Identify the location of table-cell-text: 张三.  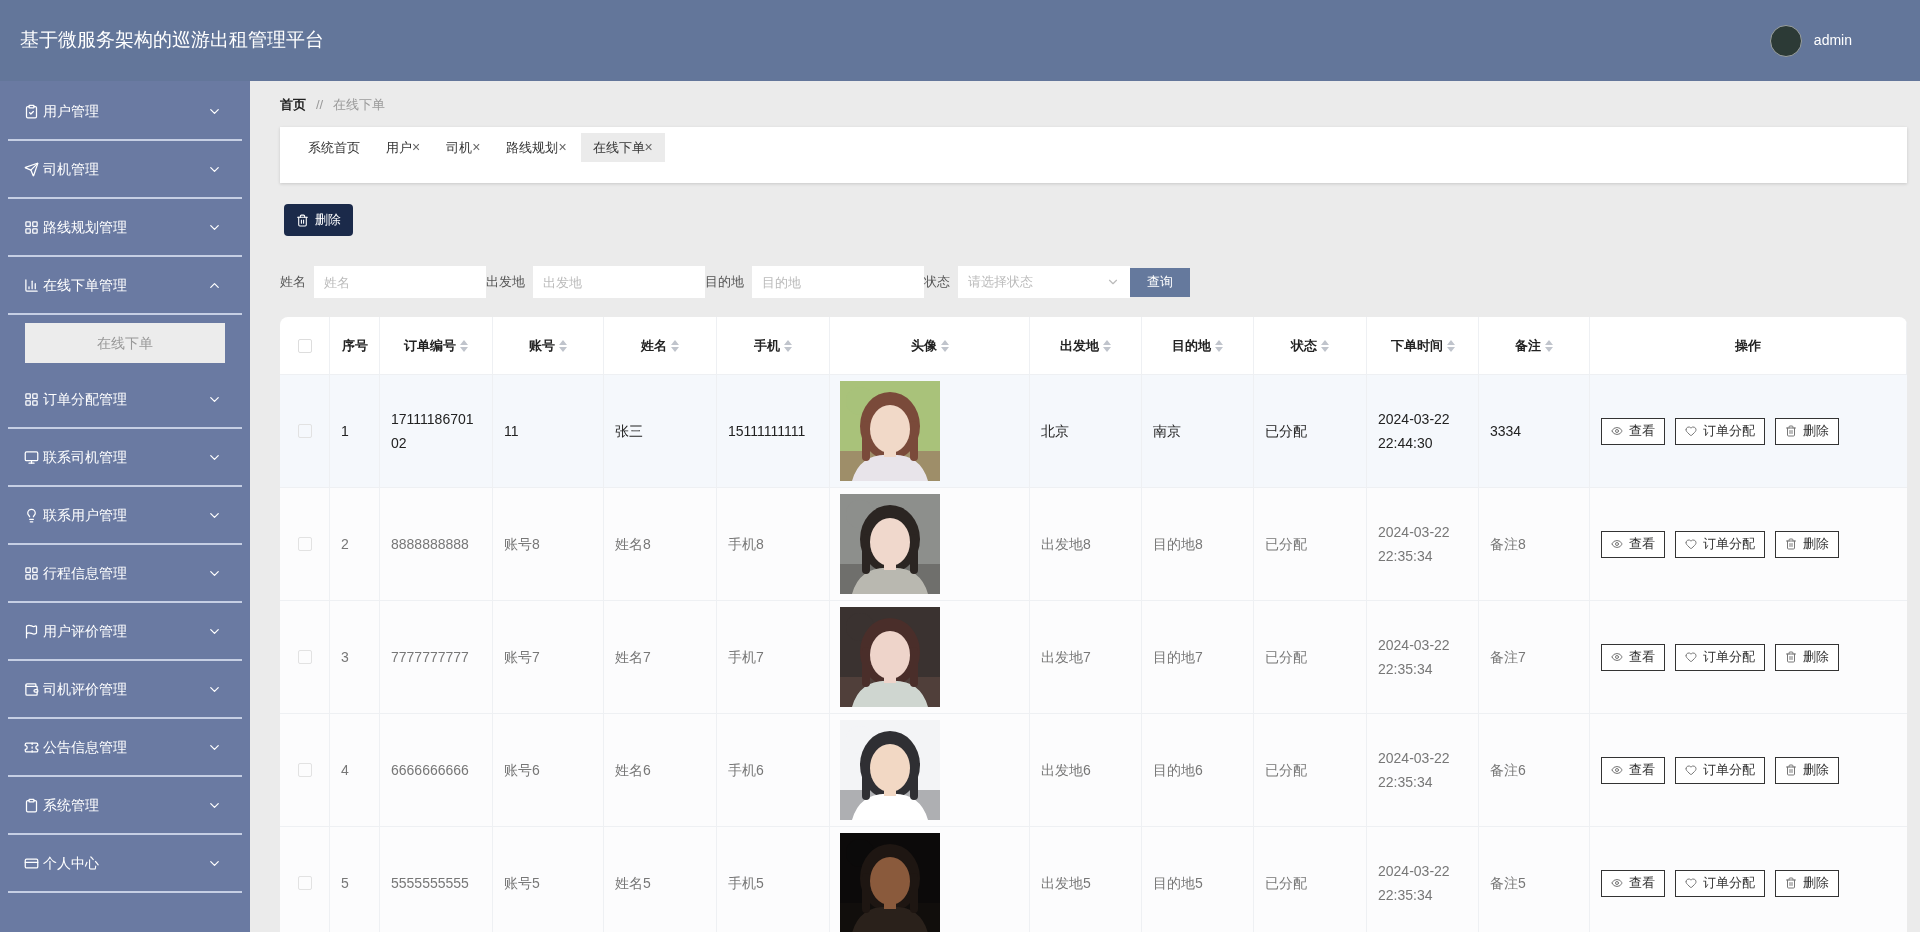
(629, 431).